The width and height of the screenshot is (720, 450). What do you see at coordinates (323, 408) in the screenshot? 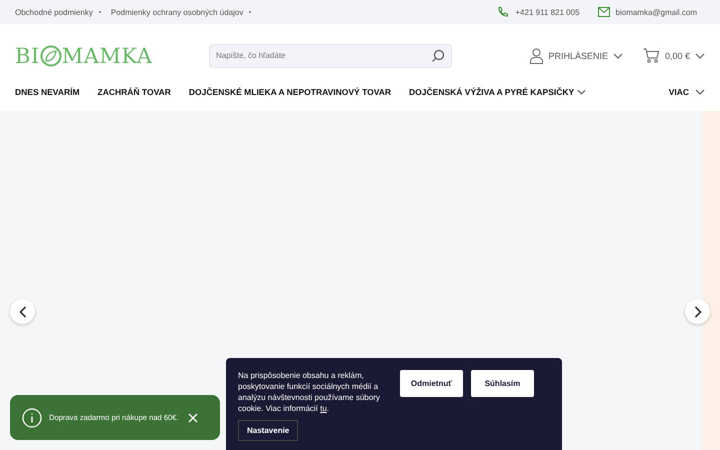
I see `info-link: tu` at bounding box center [323, 408].